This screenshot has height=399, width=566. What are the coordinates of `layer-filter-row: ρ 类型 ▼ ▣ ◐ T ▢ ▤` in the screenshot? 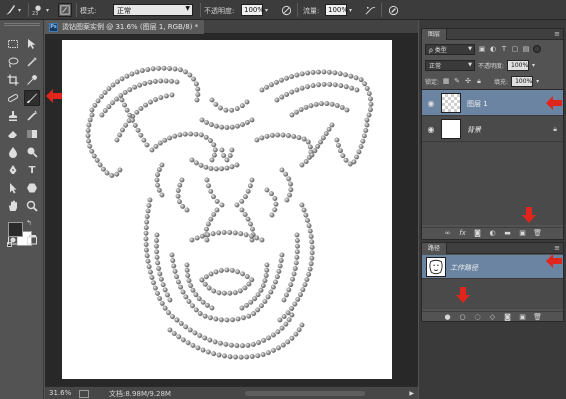 It's located at (492, 49).